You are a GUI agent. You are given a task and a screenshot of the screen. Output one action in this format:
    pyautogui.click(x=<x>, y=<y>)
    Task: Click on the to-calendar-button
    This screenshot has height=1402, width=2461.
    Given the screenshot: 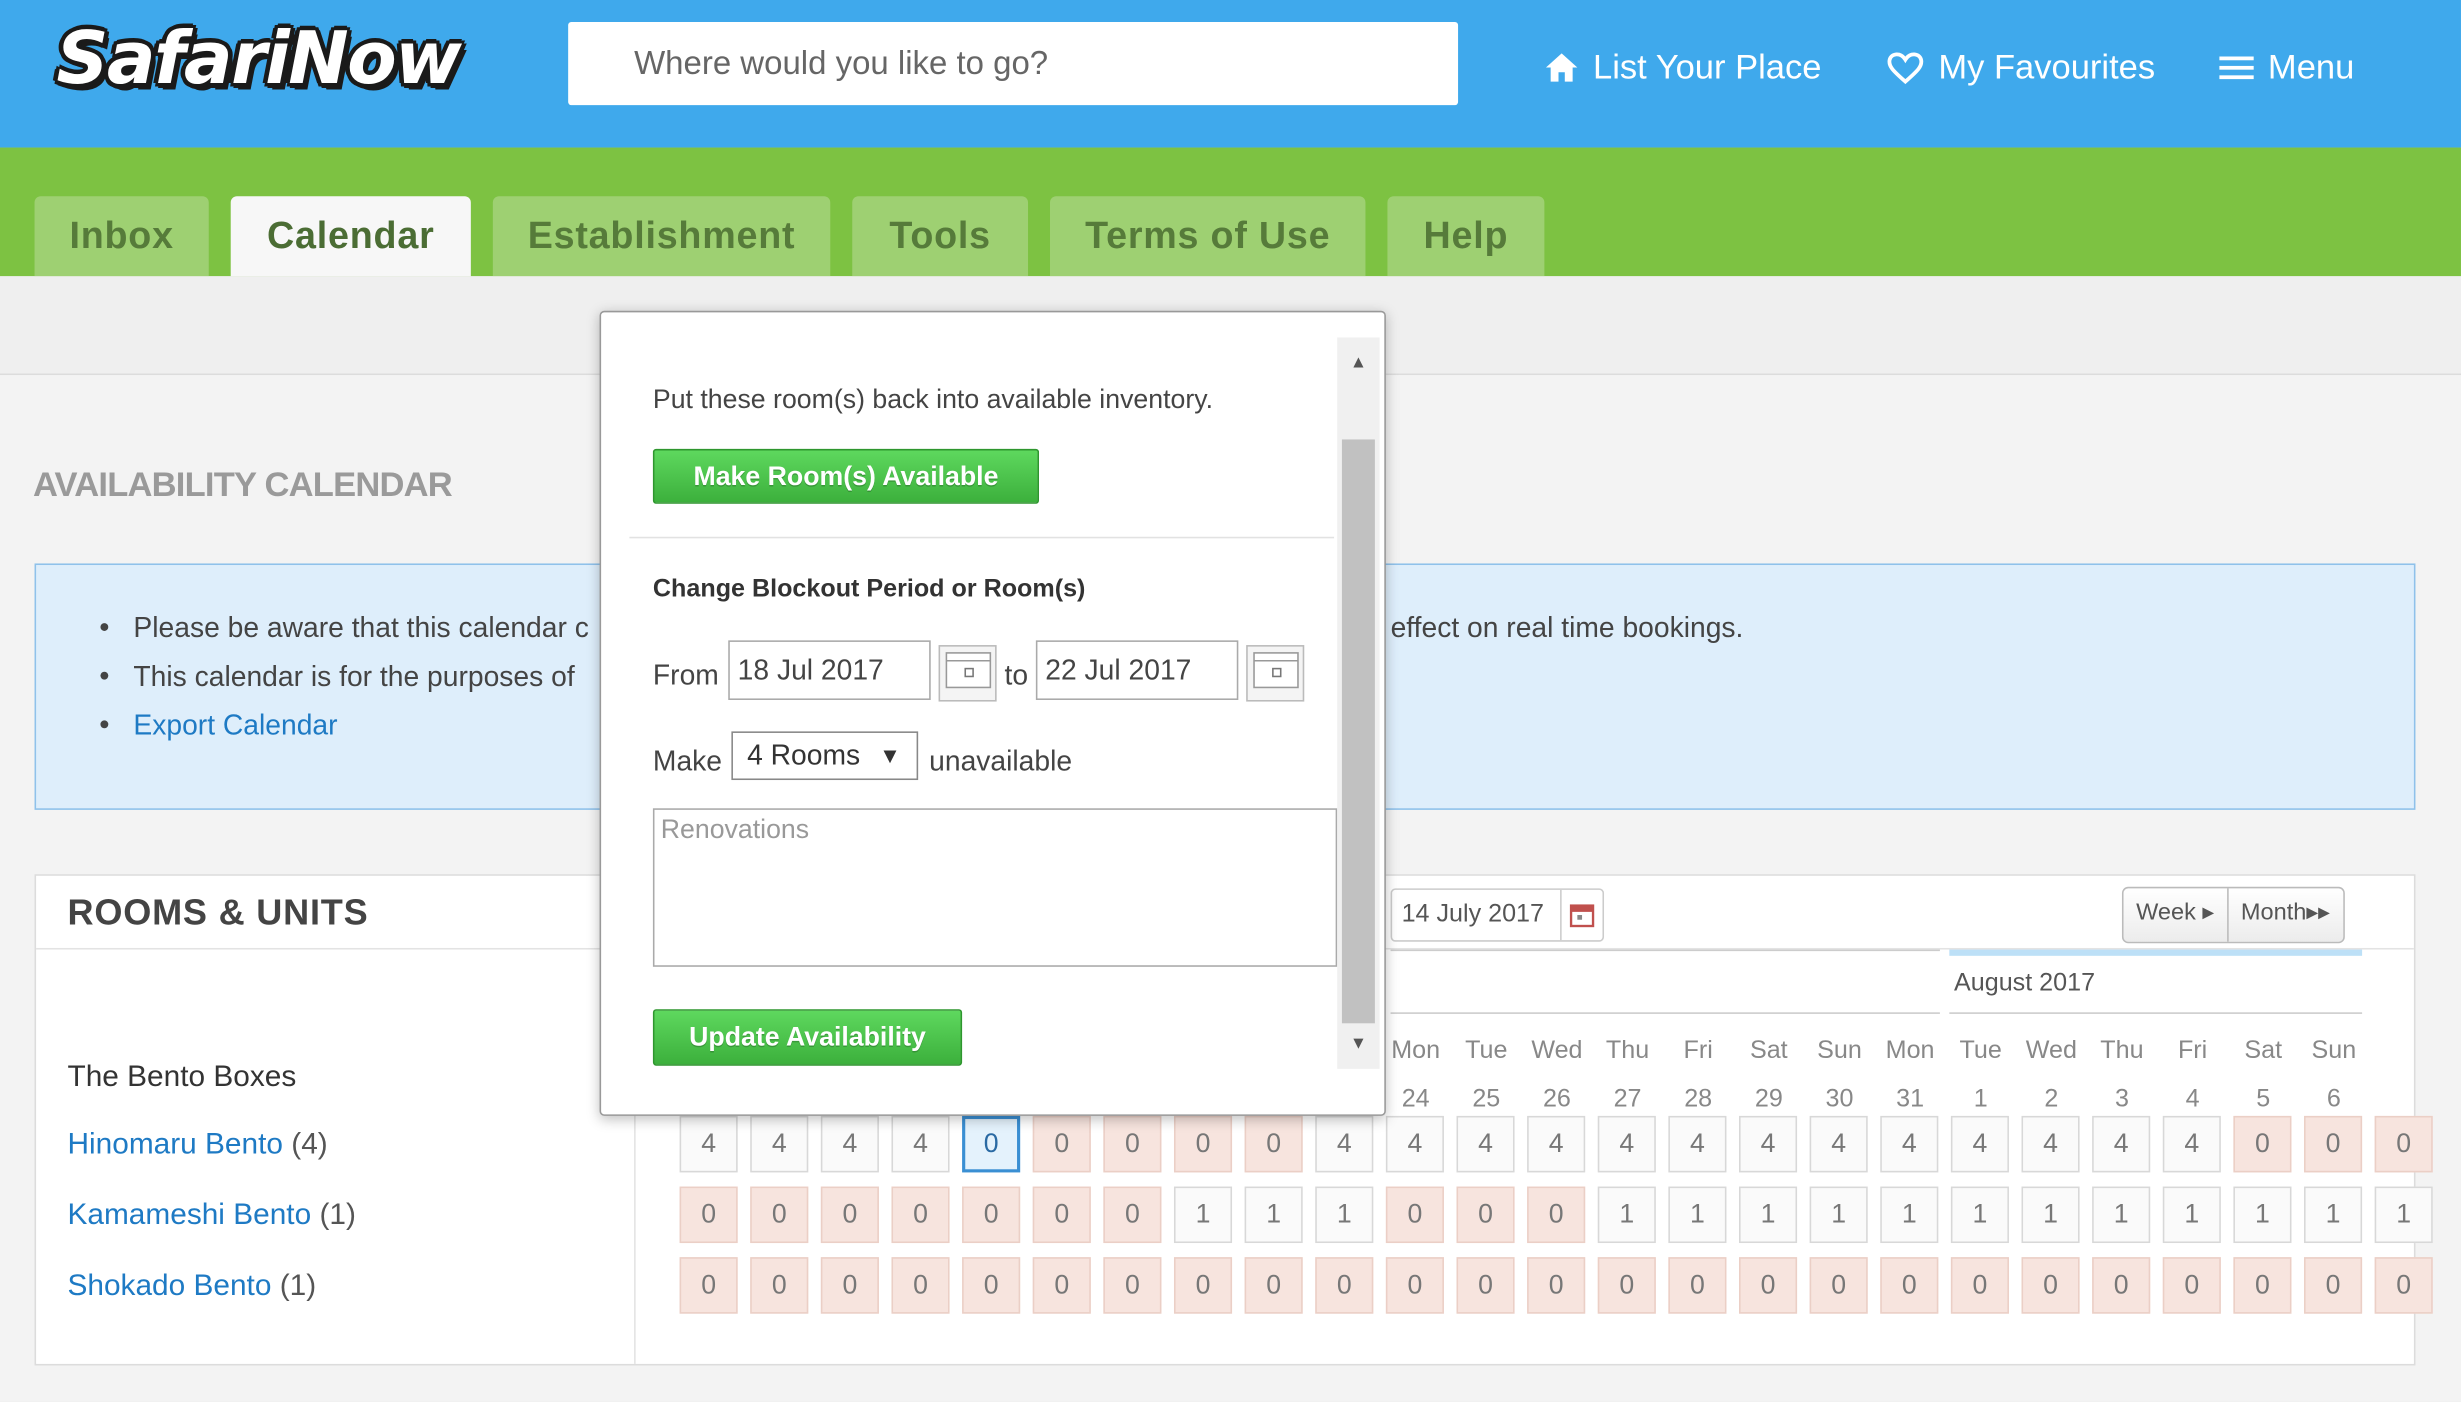 What is the action you would take?
    pyautogui.click(x=1275, y=673)
    